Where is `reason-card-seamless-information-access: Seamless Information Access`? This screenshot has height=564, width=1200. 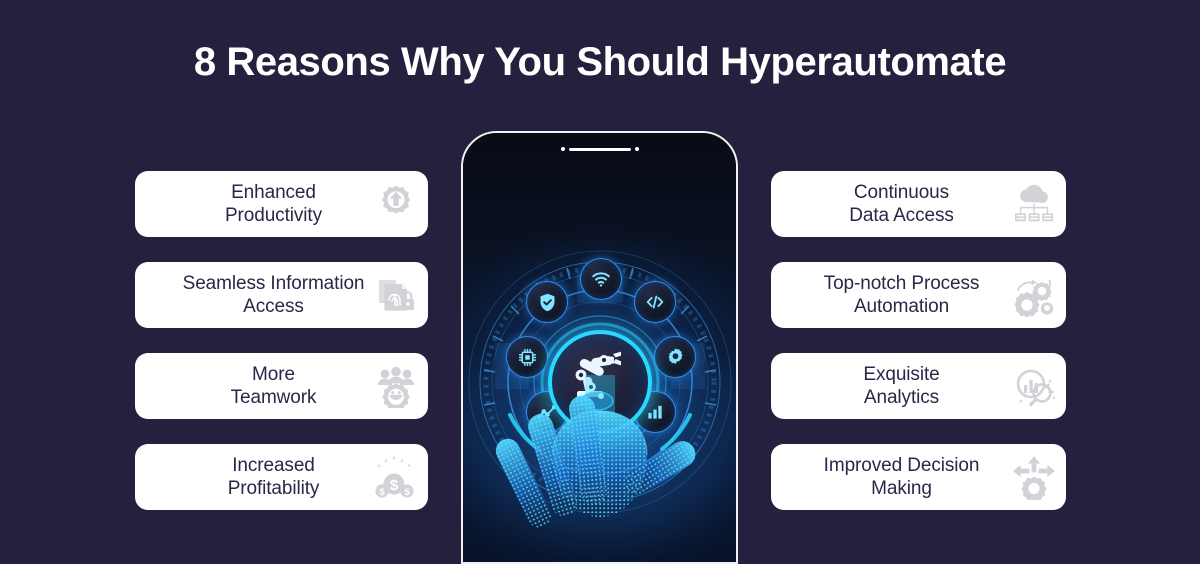
reason-card-seamless-information-access: Seamless Information Access is located at coordinates (281, 295).